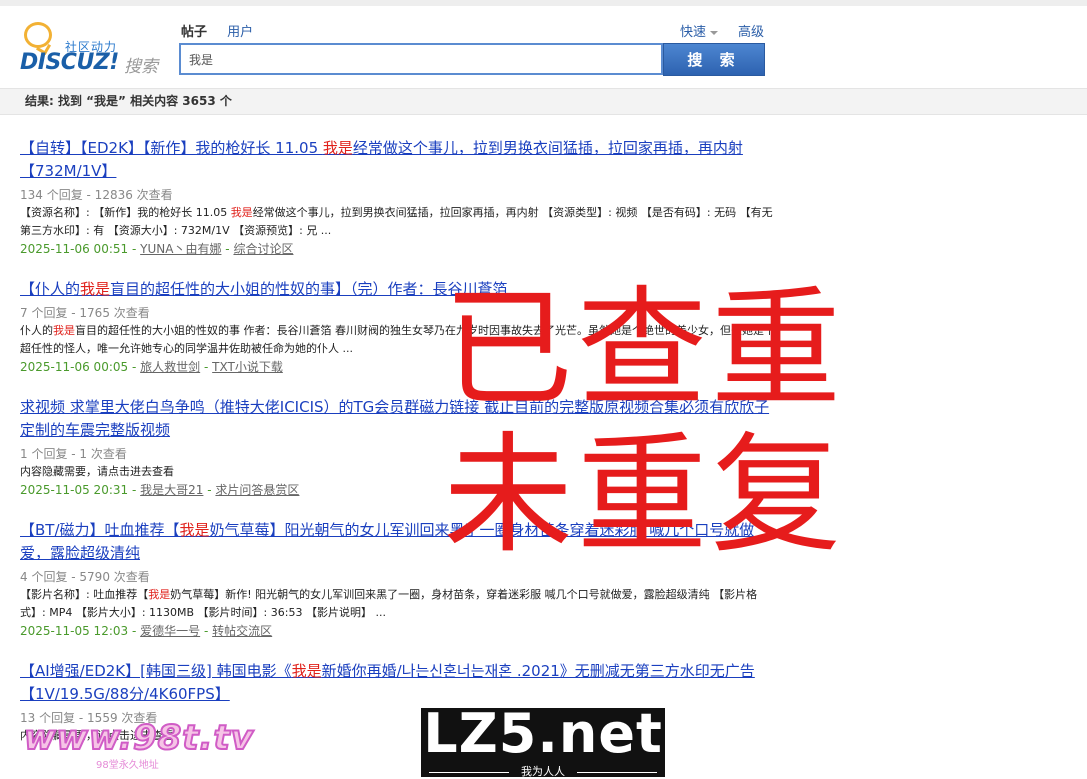  Describe the element at coordinates (74, 631) in the screenshot. I see `result-time: 2025-11-05 12:03` at that location.